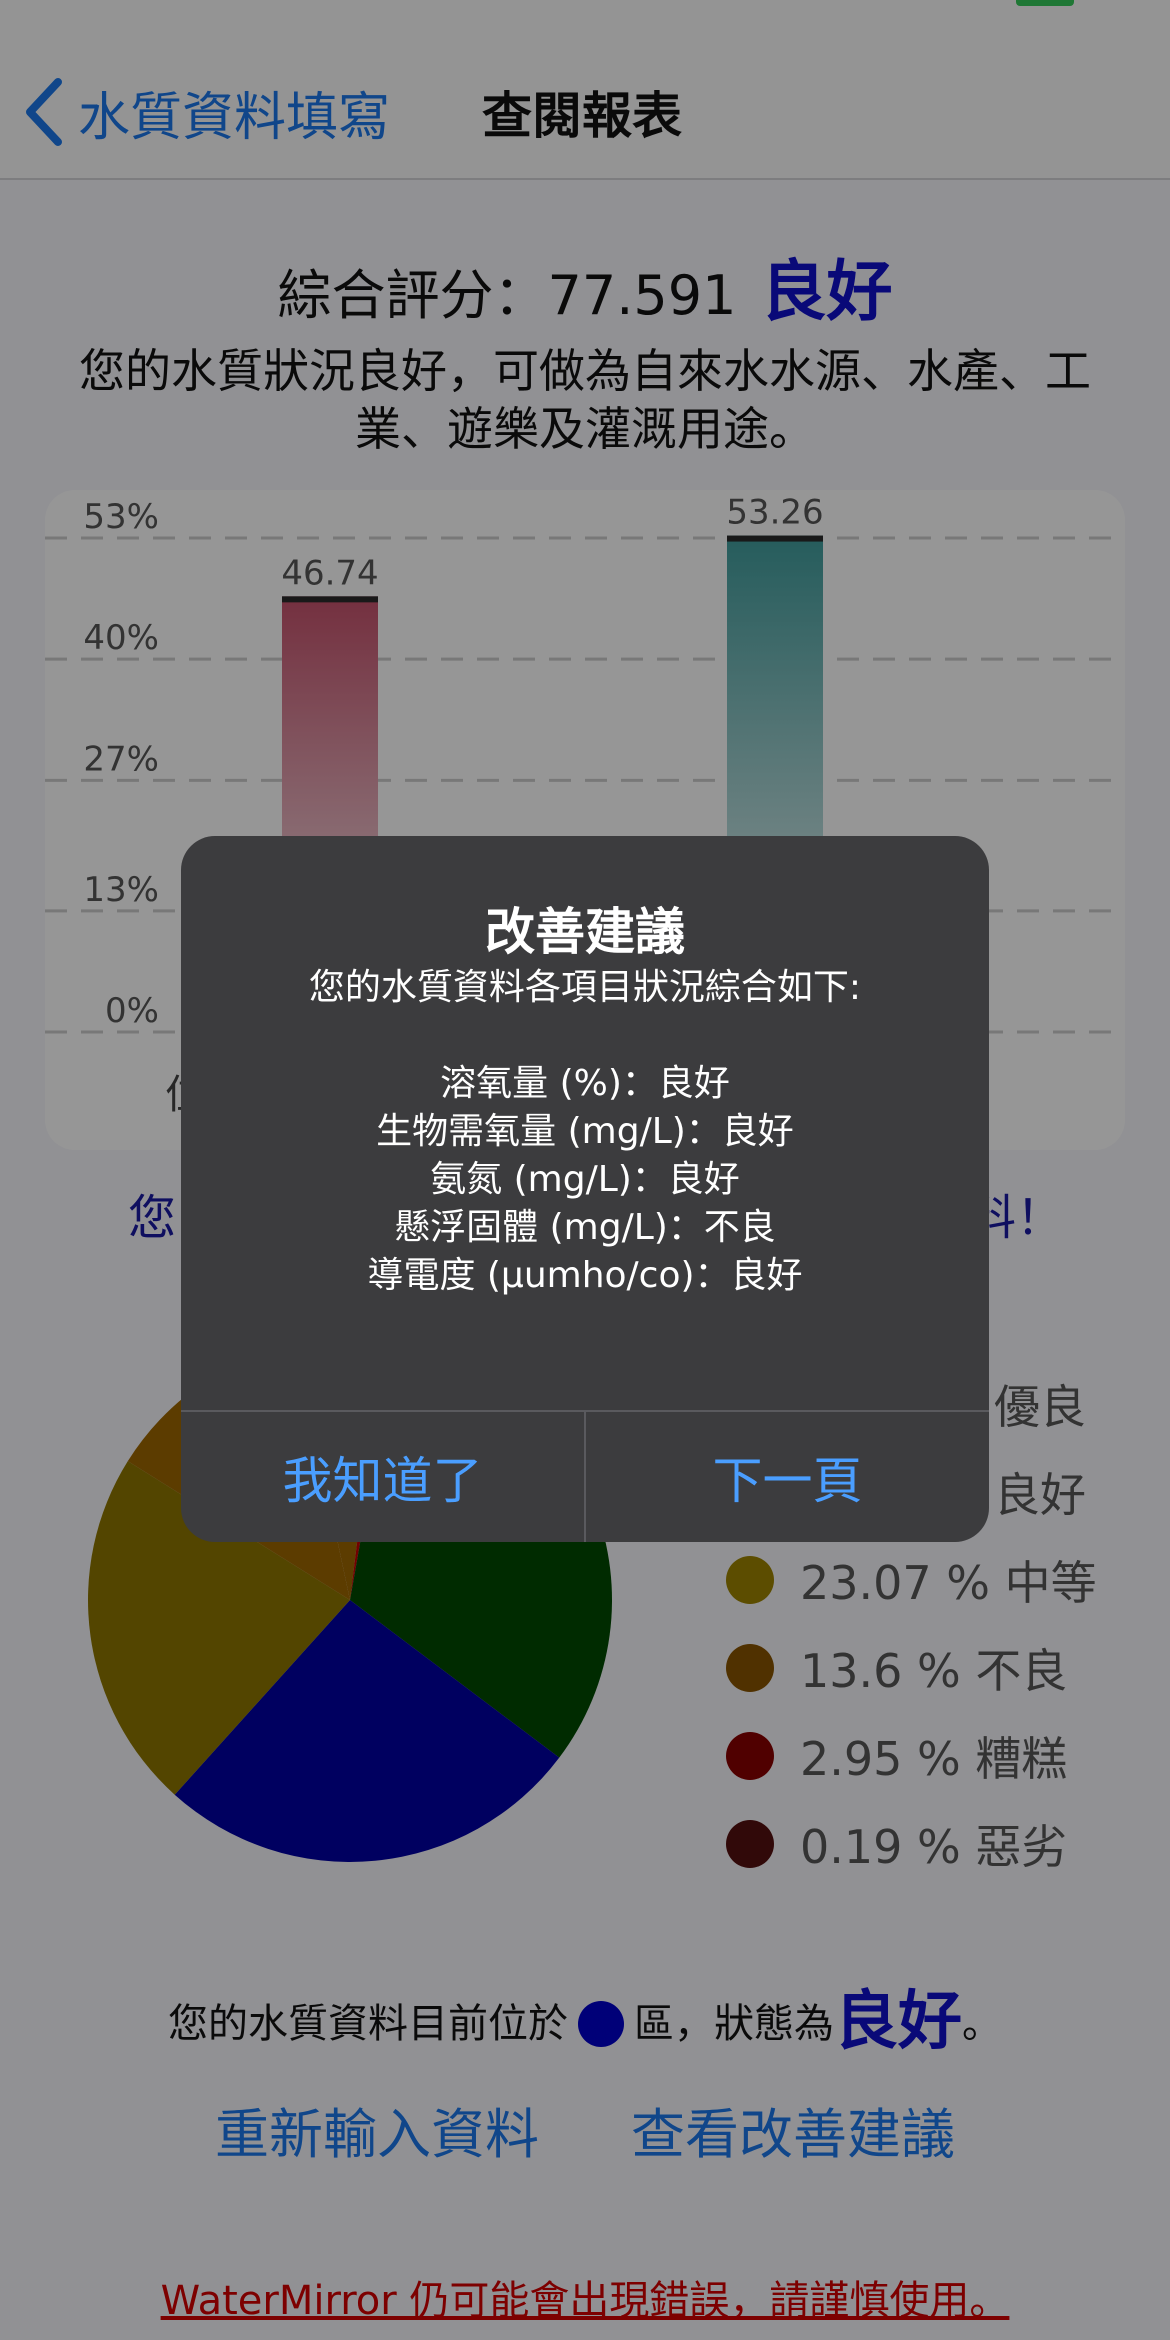 The height and width of the screenshot is (2340, 1170). I want to click on alert-item: 生物需氧量 (mg/L)：良好, so click(585, 1131).